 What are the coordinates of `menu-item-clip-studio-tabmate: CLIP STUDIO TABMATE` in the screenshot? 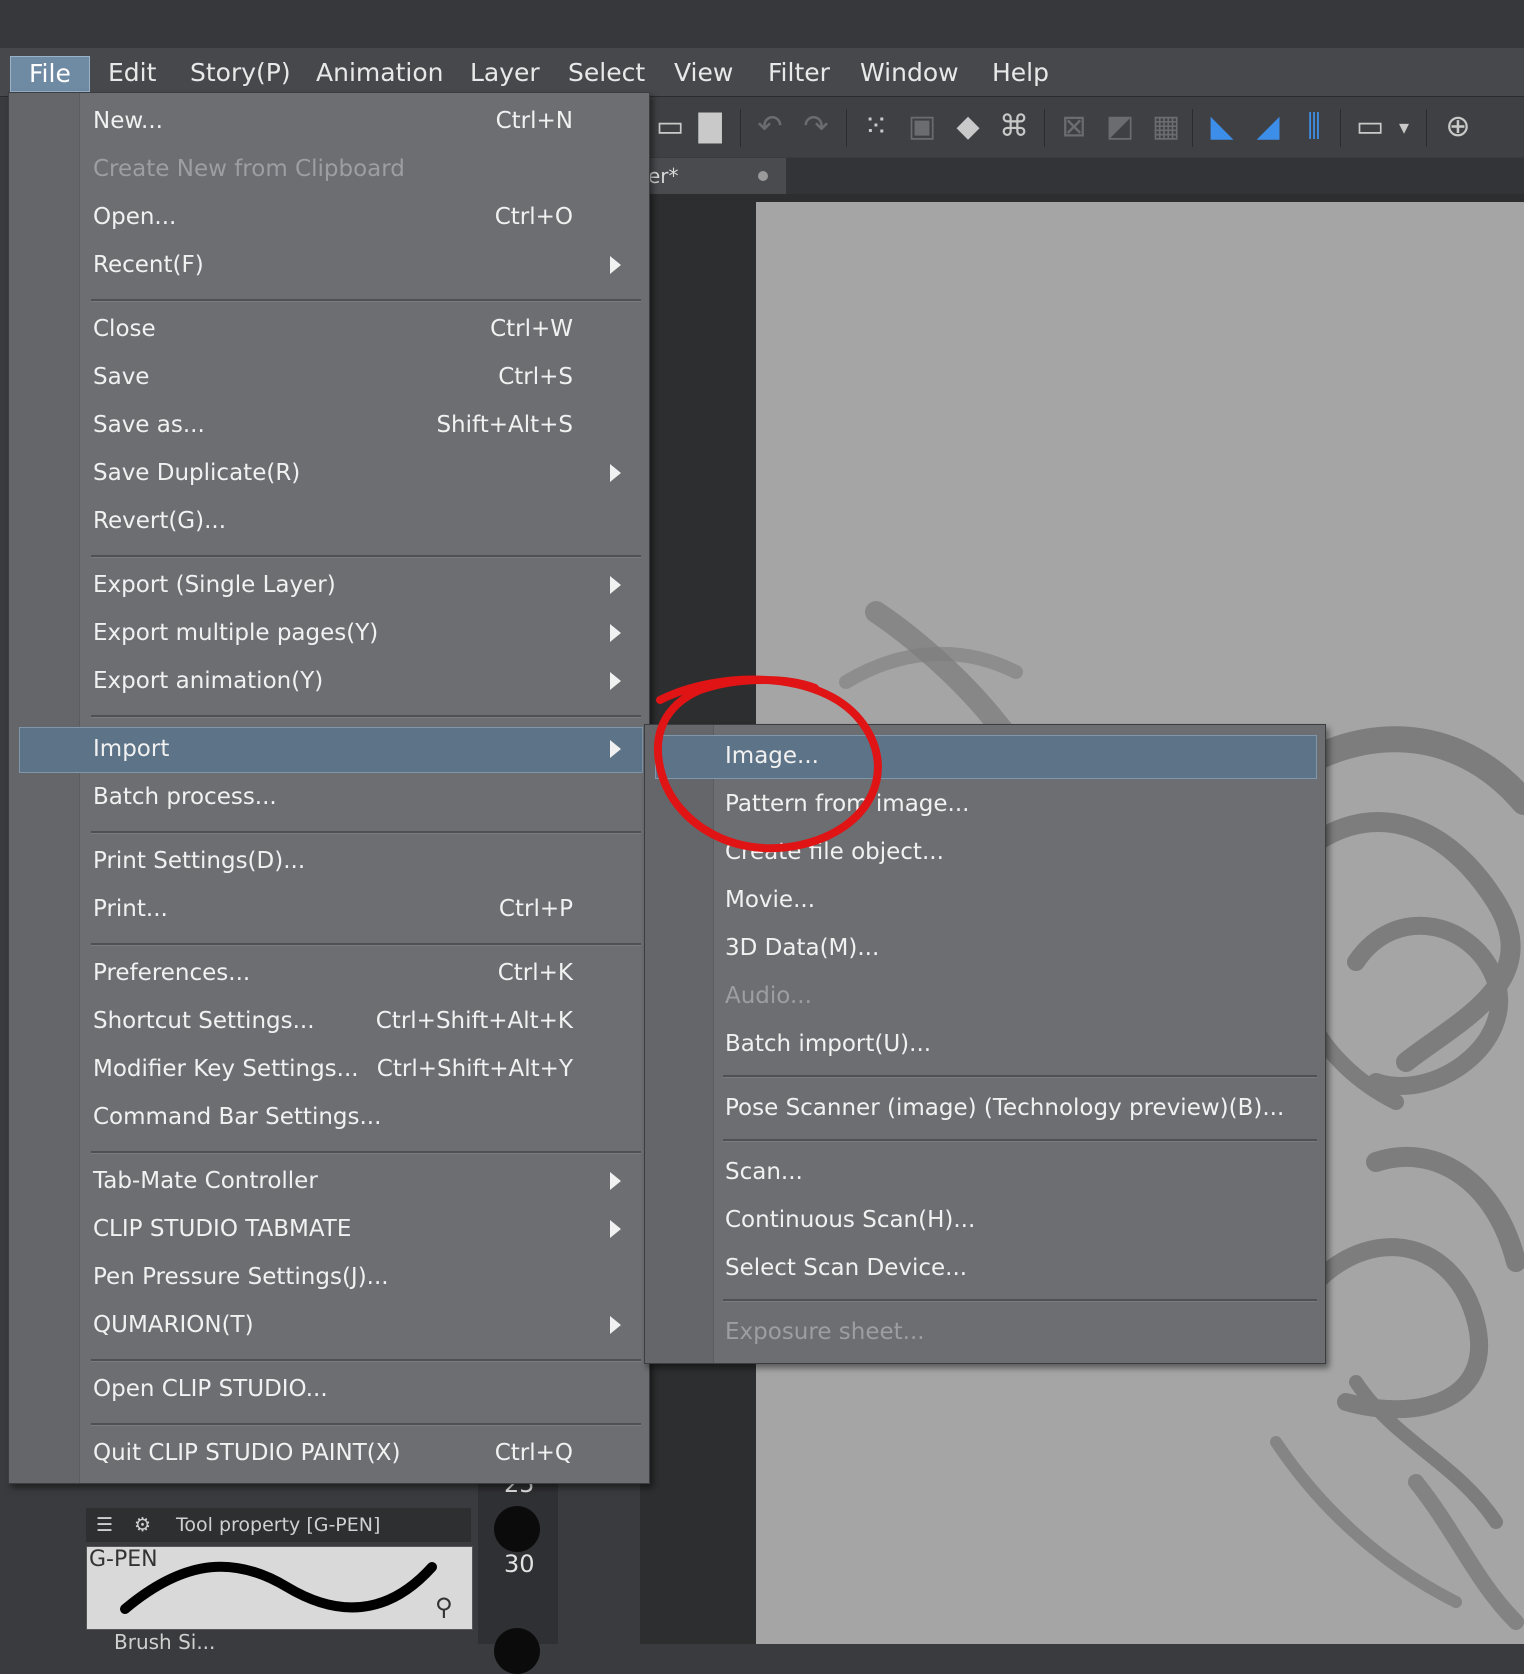 It's located at (363, 1229).